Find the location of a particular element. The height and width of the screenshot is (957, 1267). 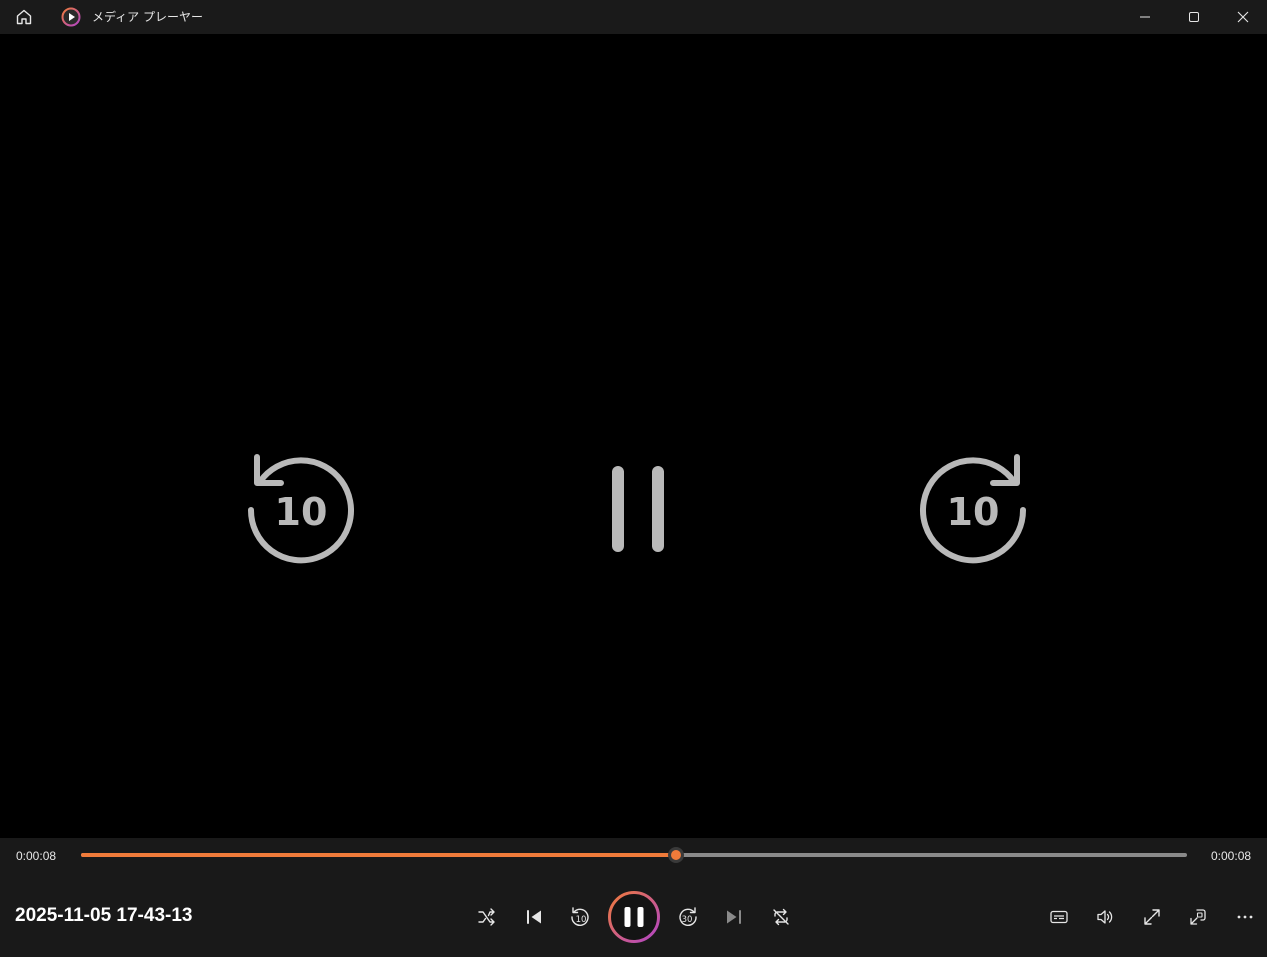

skip-forward-button: 30 is located at coordinates (688, 917).